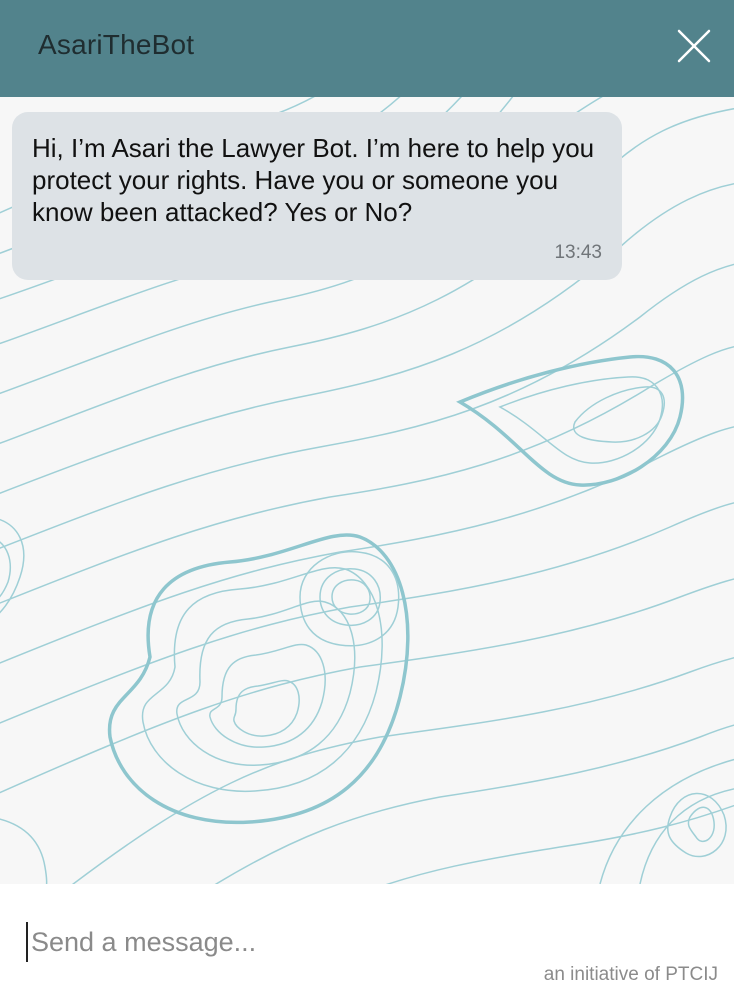 The width and height of the screenshot is (734, 996). What do you see at coordinates (363, 942) in the screenshot?
I see `message-input` at bounding box center [363, 942].